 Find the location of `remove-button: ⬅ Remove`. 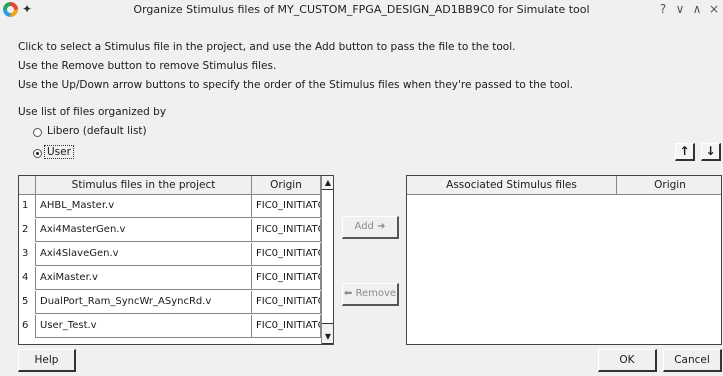

remove-button: ⬅ Remove is located at coordinates (370, 294).